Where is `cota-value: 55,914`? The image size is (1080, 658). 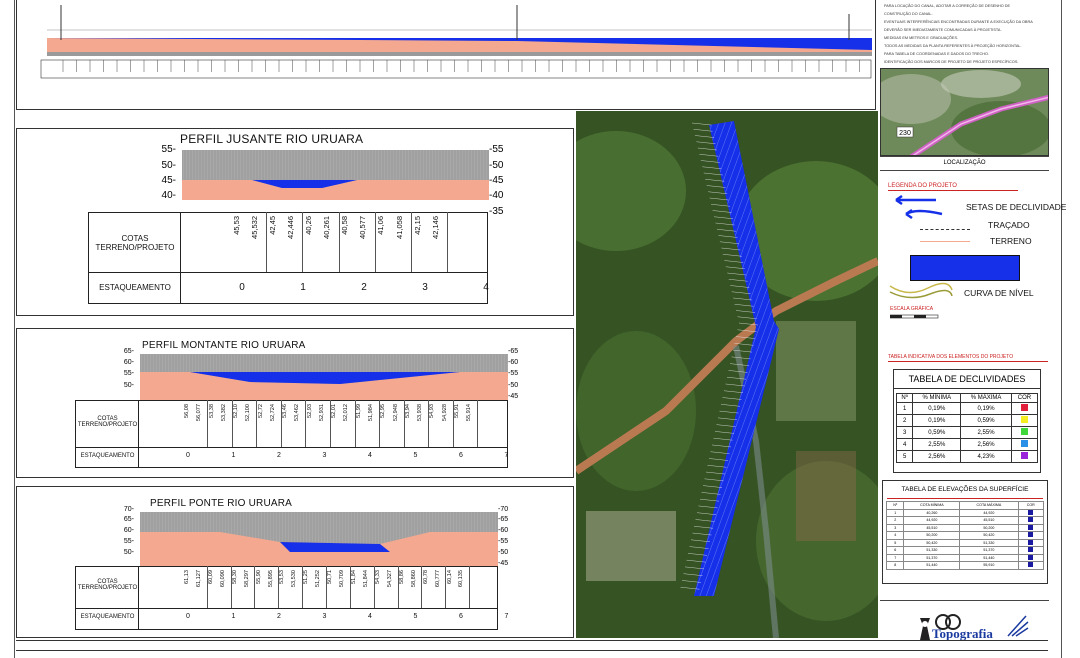
cota-value: 55,914 is located at coordinates (469, 413).